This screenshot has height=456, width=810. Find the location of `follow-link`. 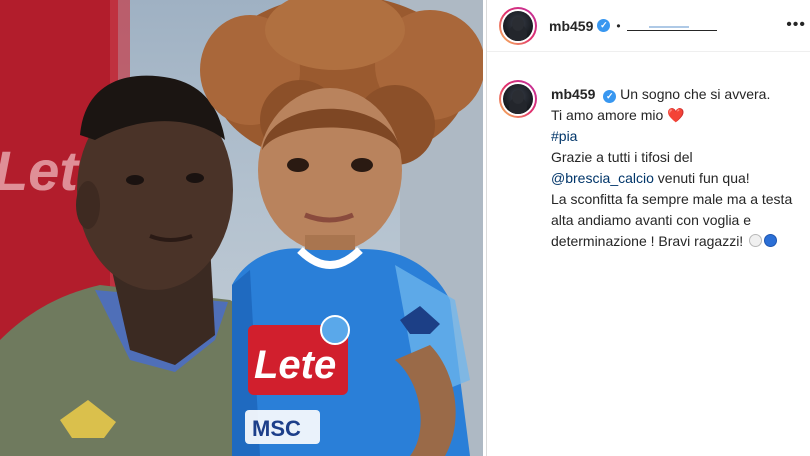

follow-link is located at coordinates (671, 24).